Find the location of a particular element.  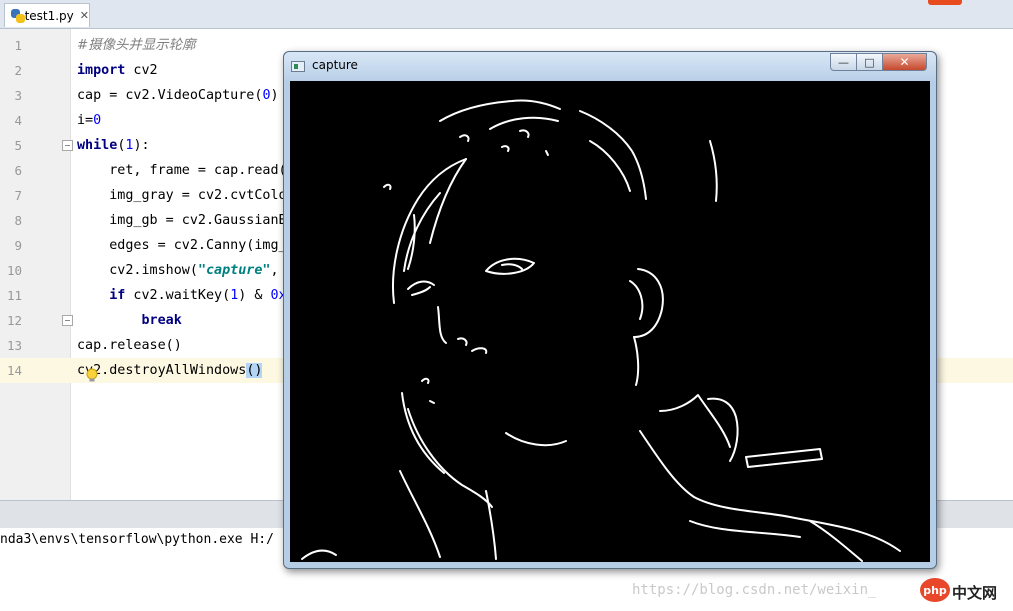

tab-close-icon: ✕ is located at coordinates (84, 15).